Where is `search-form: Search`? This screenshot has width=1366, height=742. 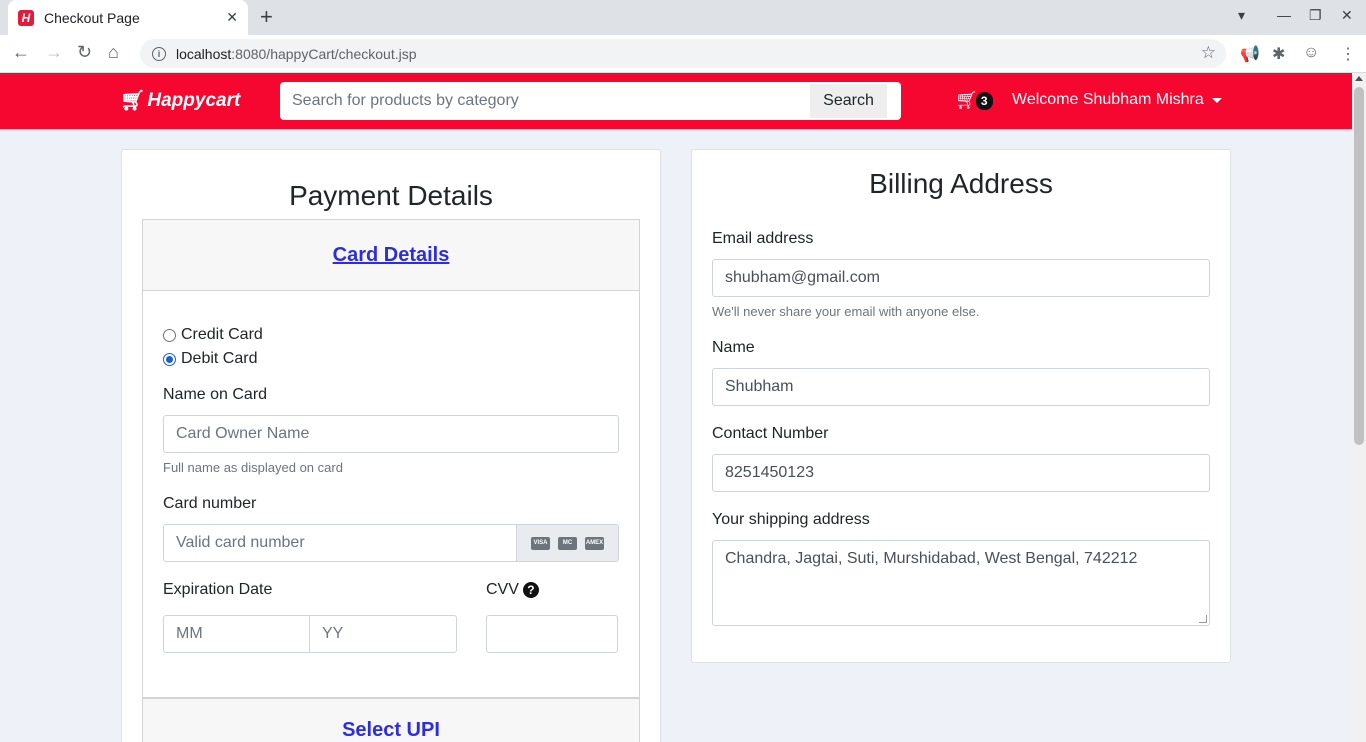
search-form: Search is located at coordinates (590, 101).